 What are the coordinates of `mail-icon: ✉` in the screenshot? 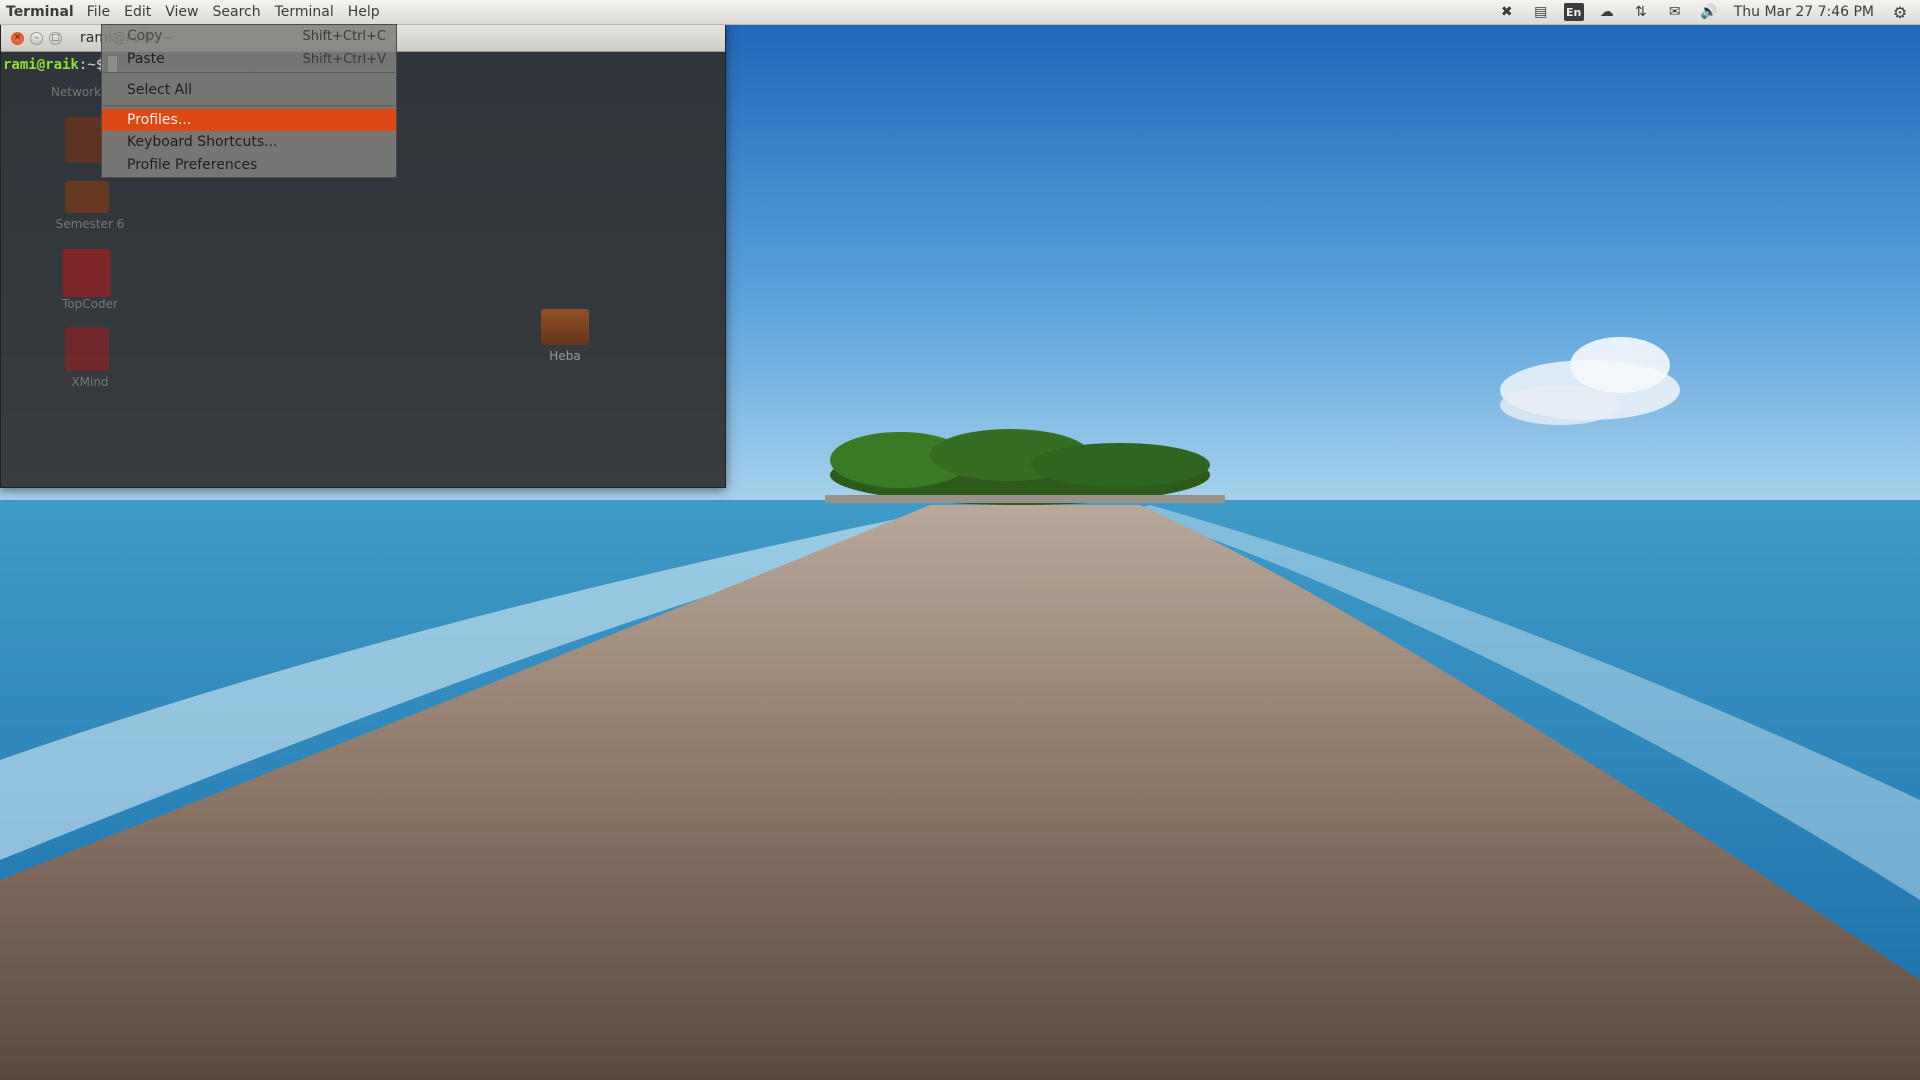 It's located at (1675, 12).